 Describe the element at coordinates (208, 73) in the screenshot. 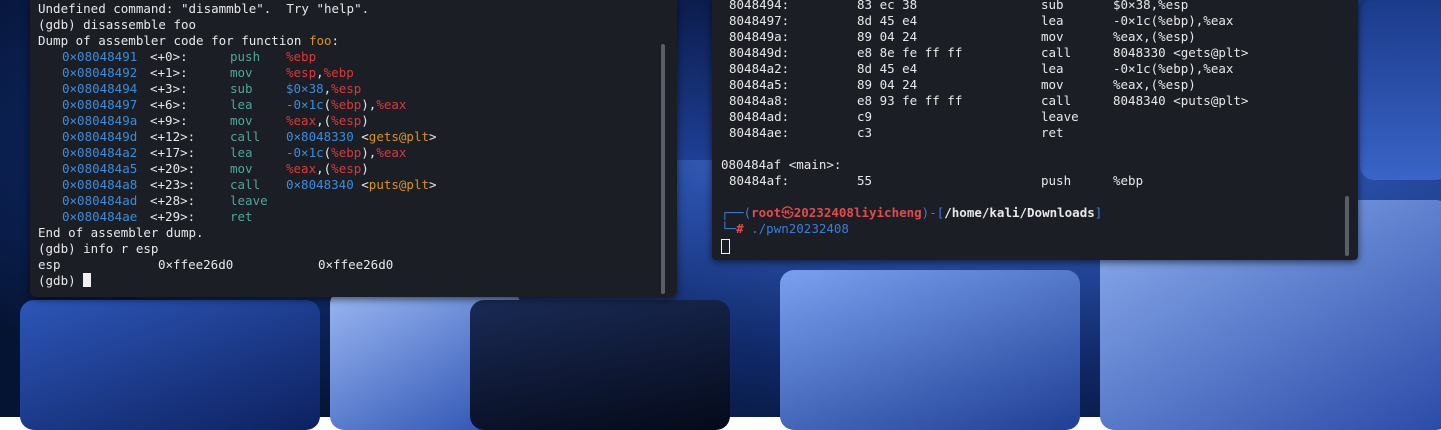

I see `asm-row: 0×08048492 <+1>: mov %esp,%ebp` at that location.